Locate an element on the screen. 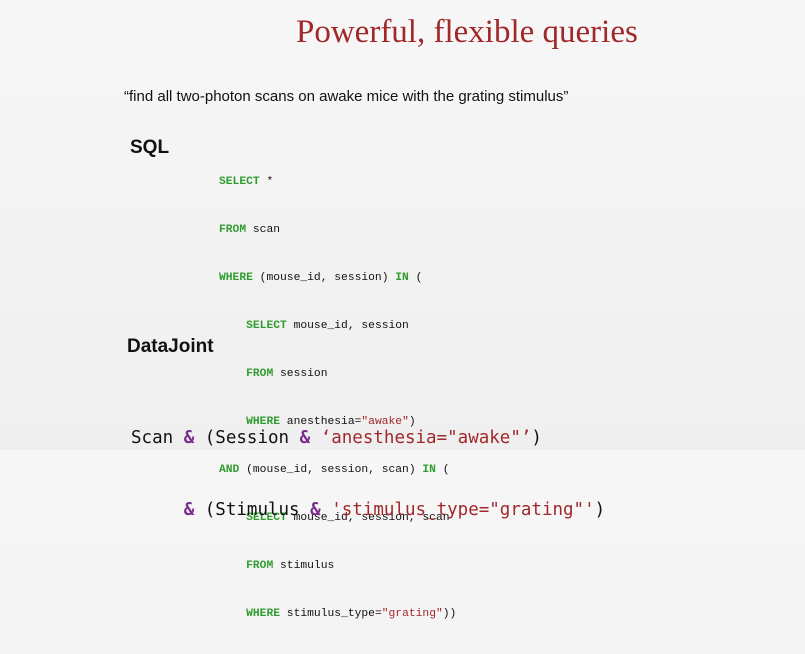 The image size is (805, 654). dj-text: (Session is located at coordinates (247, 438).